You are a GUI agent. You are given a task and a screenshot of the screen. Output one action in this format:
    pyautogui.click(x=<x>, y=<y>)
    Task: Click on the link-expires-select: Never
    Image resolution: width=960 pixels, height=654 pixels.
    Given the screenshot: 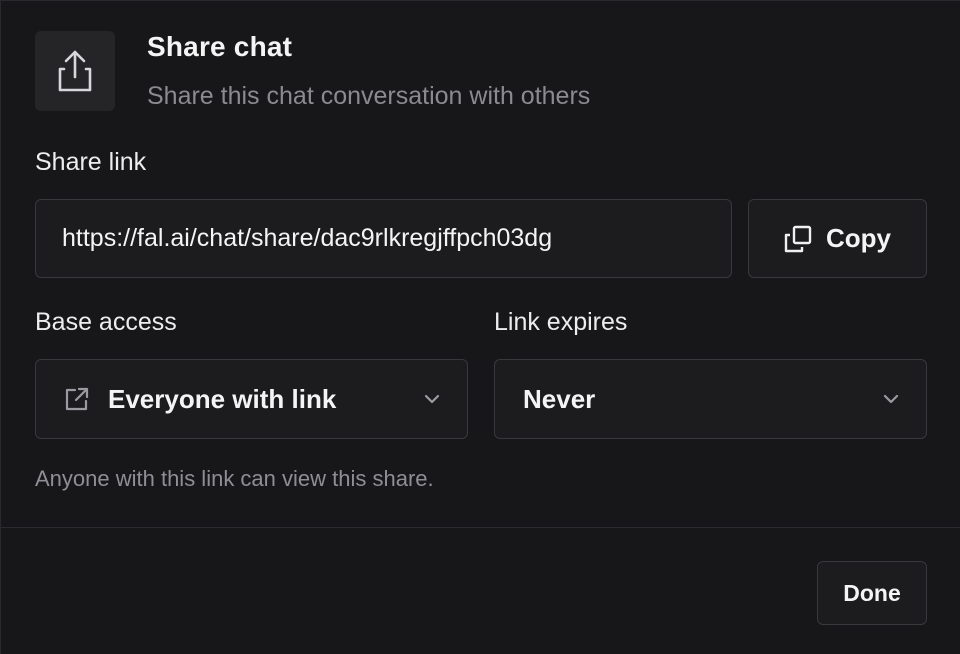 What is the action you would take?
    pyautogui.click(x=710, y=399)
    